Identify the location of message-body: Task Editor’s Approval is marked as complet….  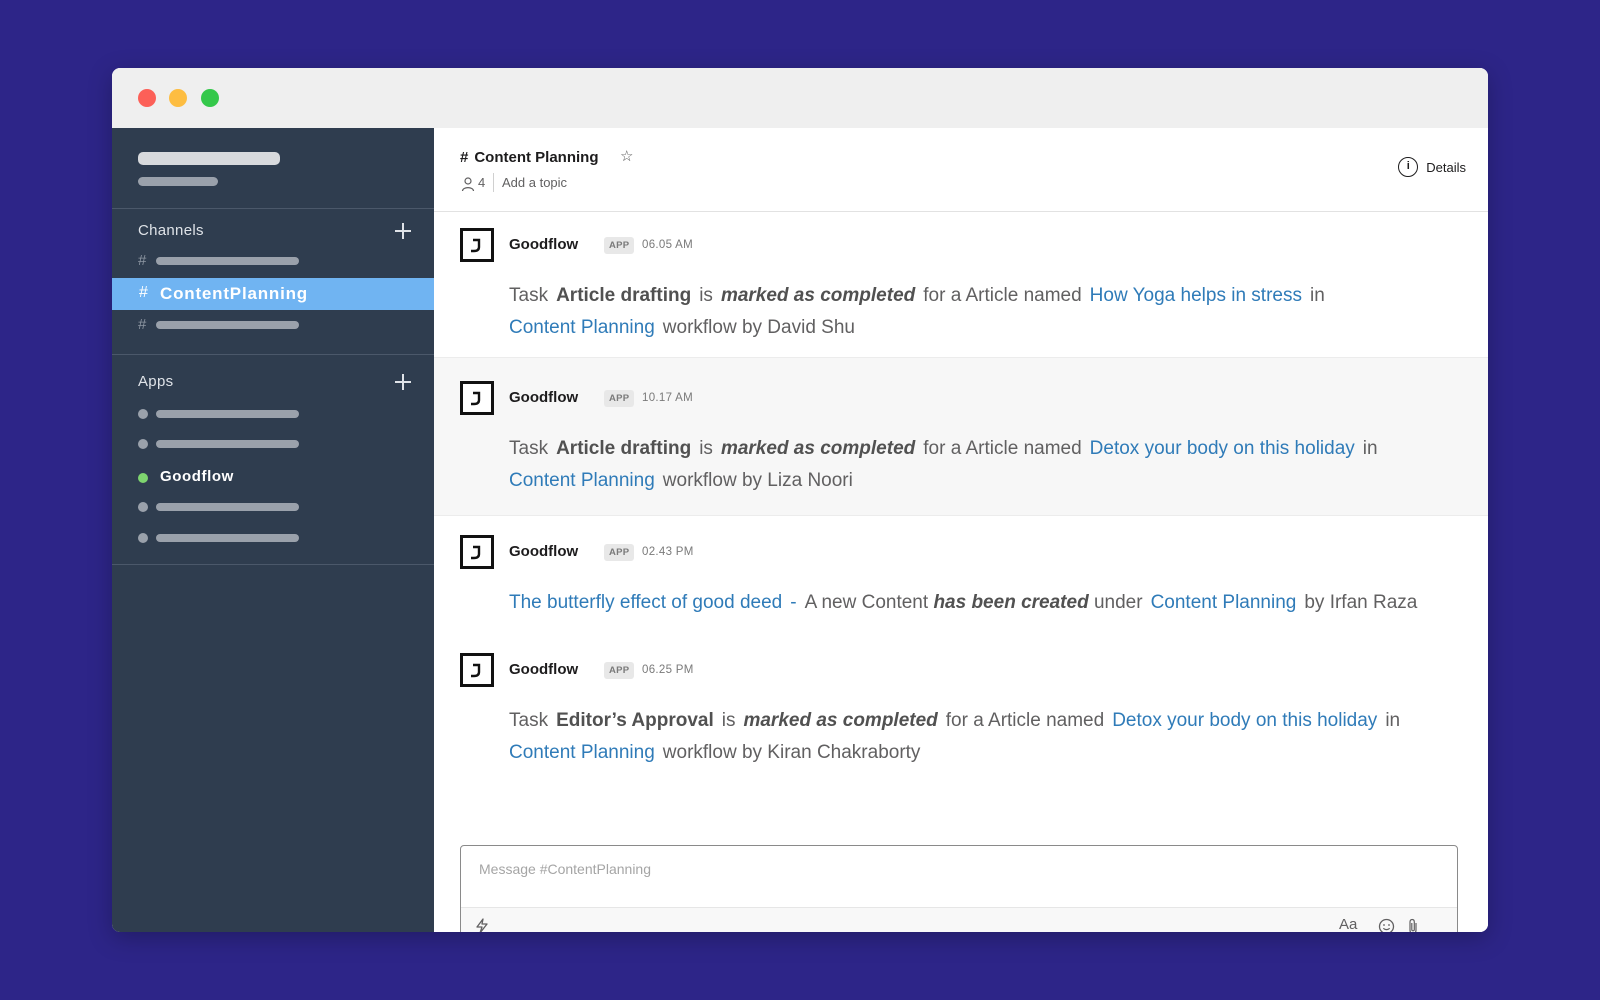
(955, 736).